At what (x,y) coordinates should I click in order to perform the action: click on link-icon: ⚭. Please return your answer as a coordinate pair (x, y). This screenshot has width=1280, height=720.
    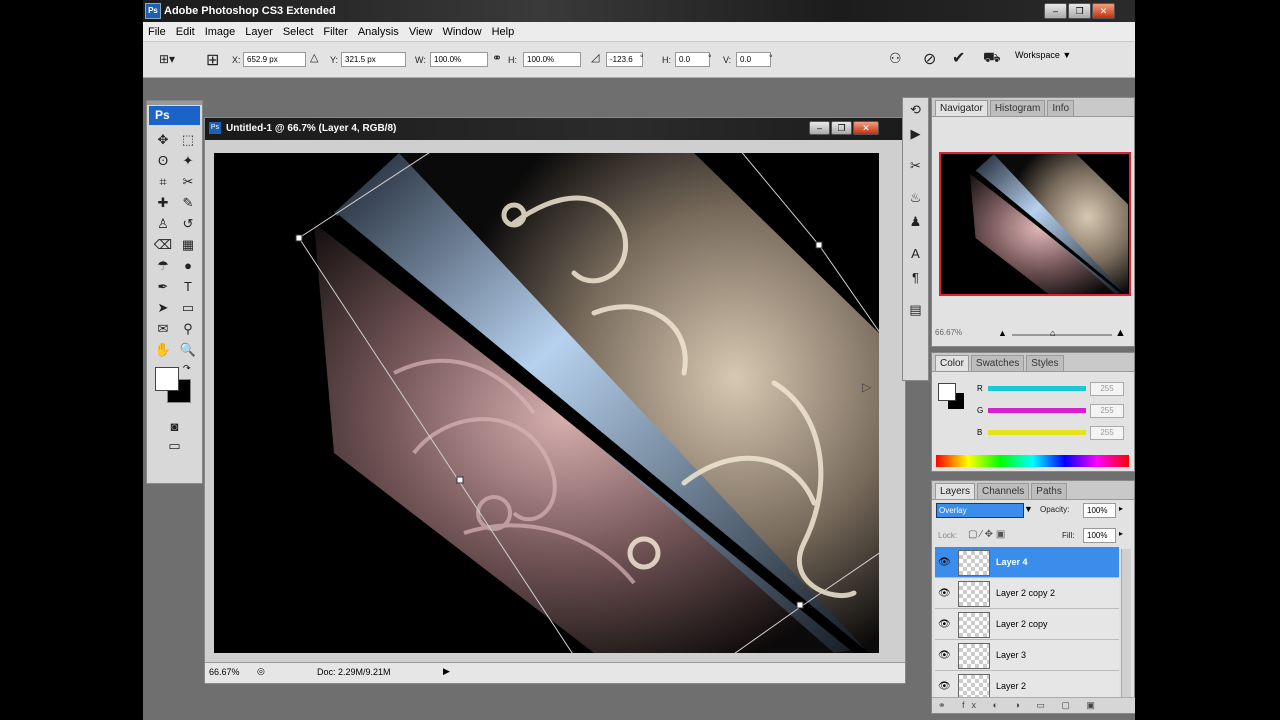
    Looking at the image, I should click on (497, 58).